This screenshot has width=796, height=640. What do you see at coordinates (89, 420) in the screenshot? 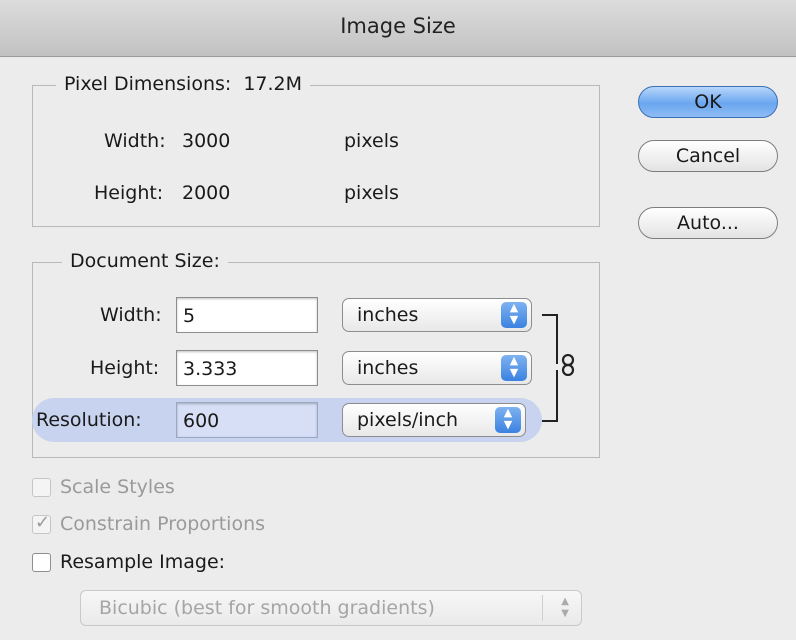
I see `resolution-label: Resolution:` at bounding box center [89, 420].